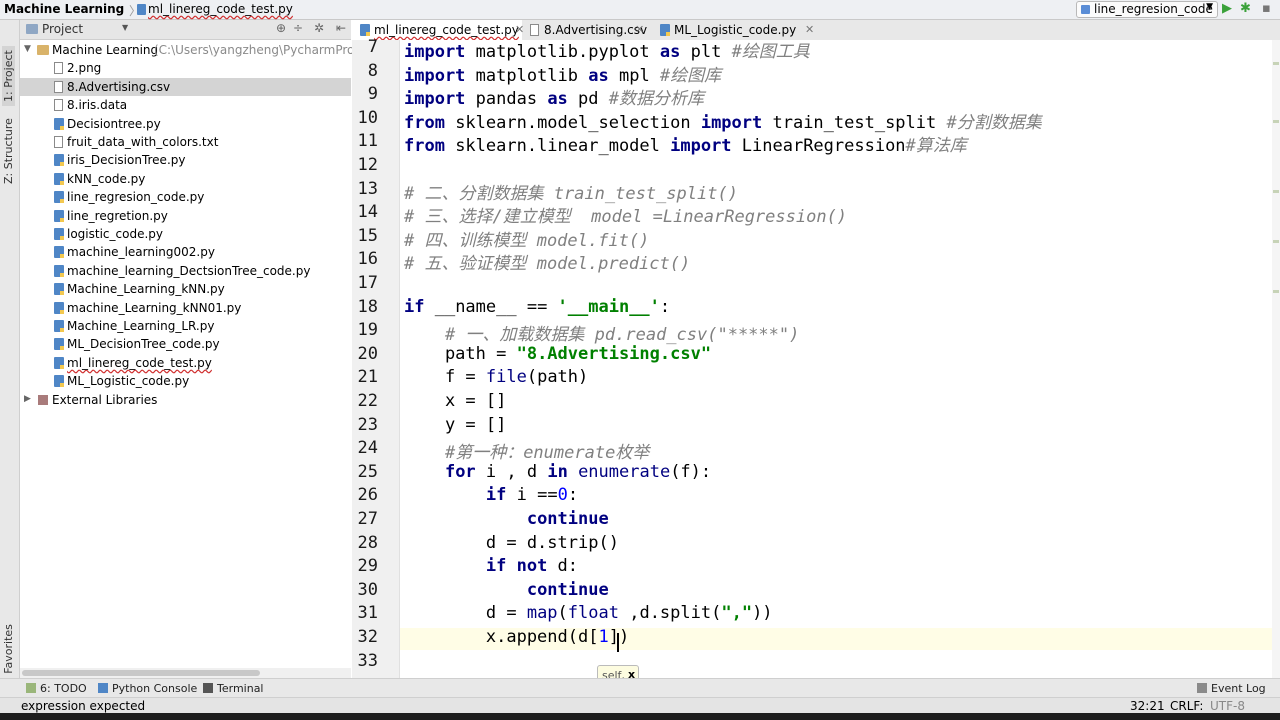  What do you see at coordinates (367, 519) in the screenshot?
I see `line-number: 27` at bounding box center [367, 519].